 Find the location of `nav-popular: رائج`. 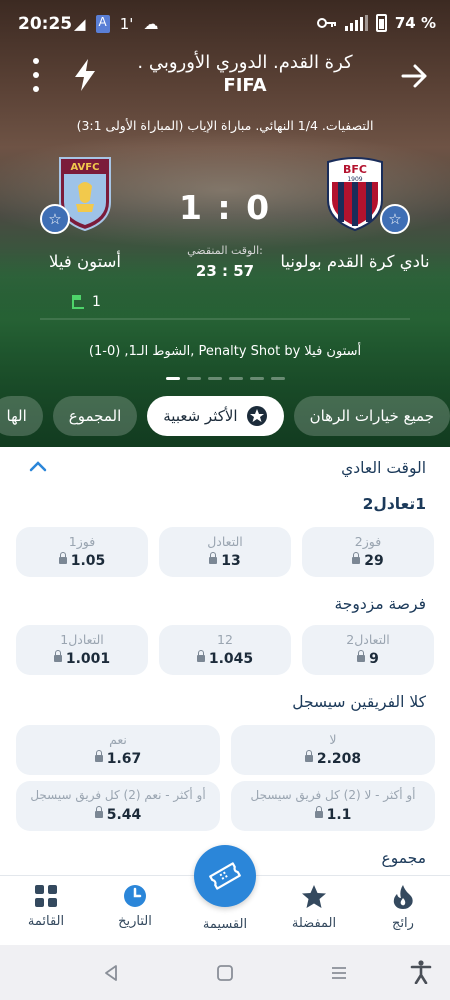

nav-popular: رائج is located at coordinates (403, 907).